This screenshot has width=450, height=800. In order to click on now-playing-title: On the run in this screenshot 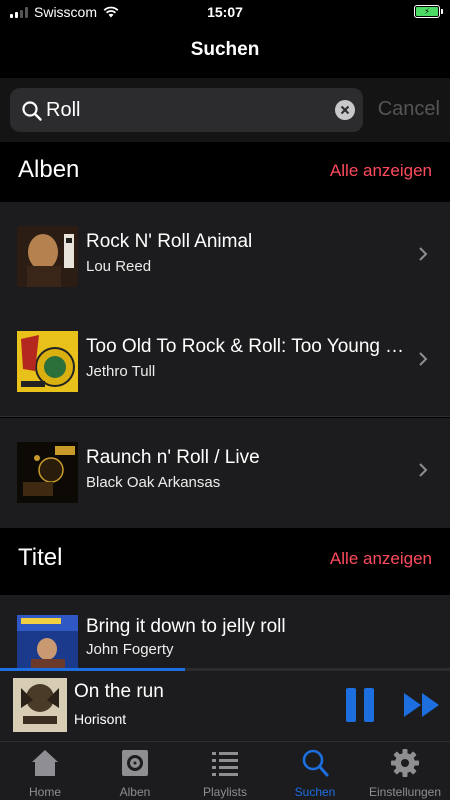, I will do `click(119, 691)`.